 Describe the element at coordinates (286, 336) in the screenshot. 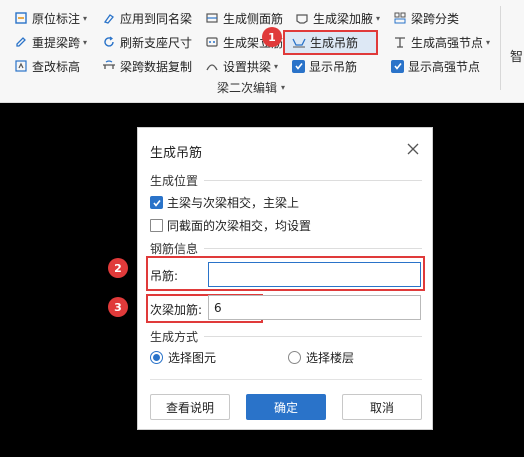

I see `section-generate-method: 生成方式` at that location.